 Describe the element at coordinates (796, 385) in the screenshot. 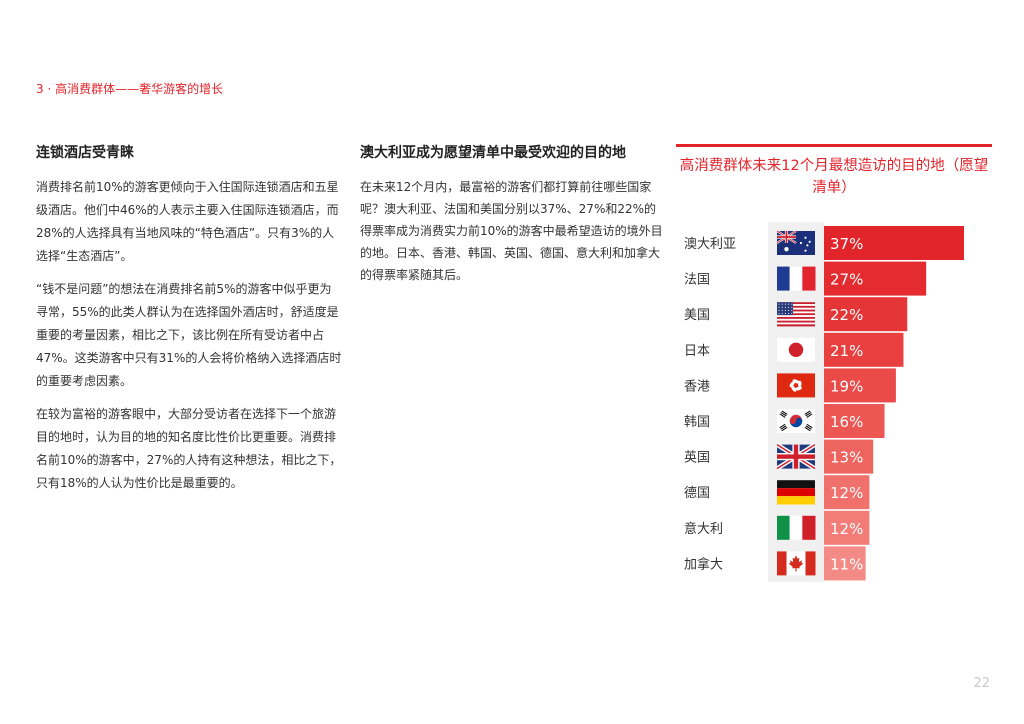

I see `hong-kong-flag-icon` at that location.